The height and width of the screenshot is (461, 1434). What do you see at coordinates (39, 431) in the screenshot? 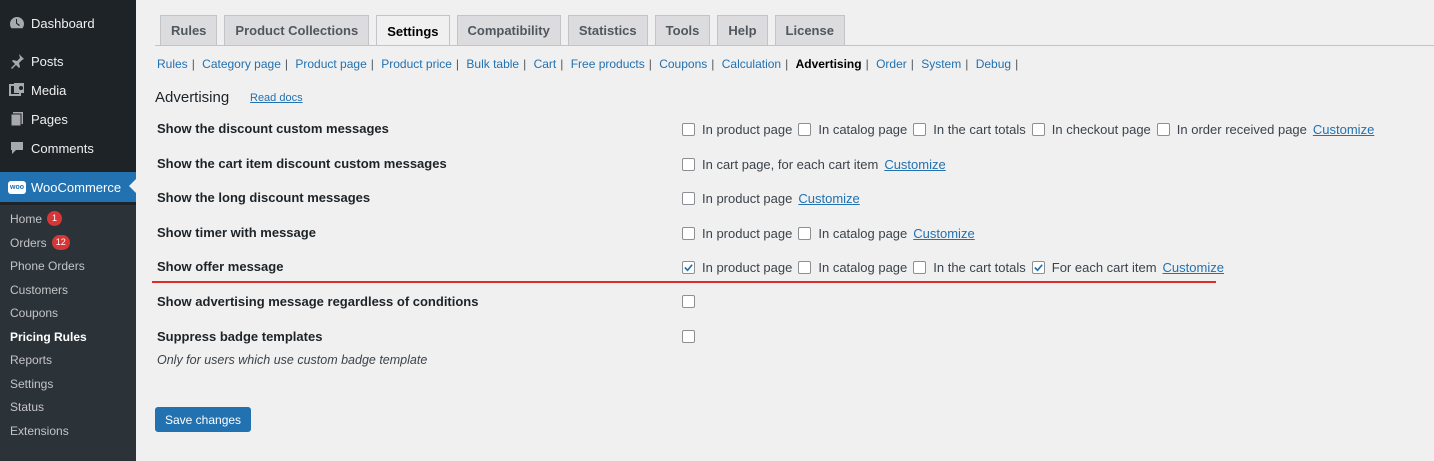
I see `submenu-extensions: Extensions` at bounding box center [39, 431].